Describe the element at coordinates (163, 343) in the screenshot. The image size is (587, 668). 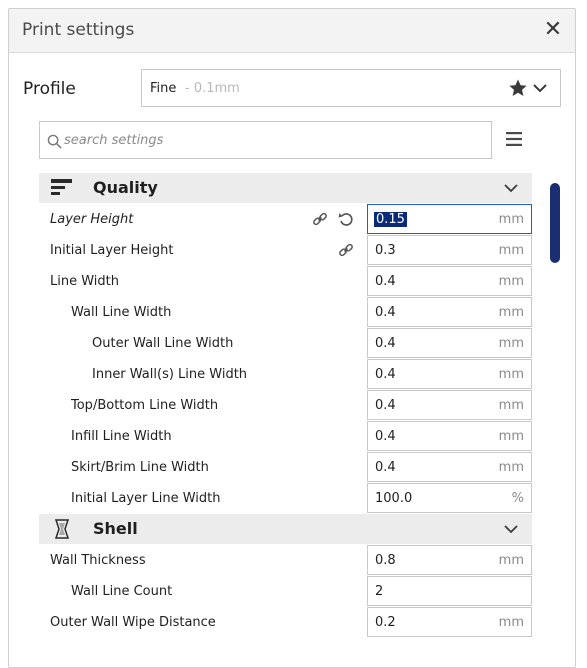
I see `setting-label: Outer Wall Line Width` at that location.